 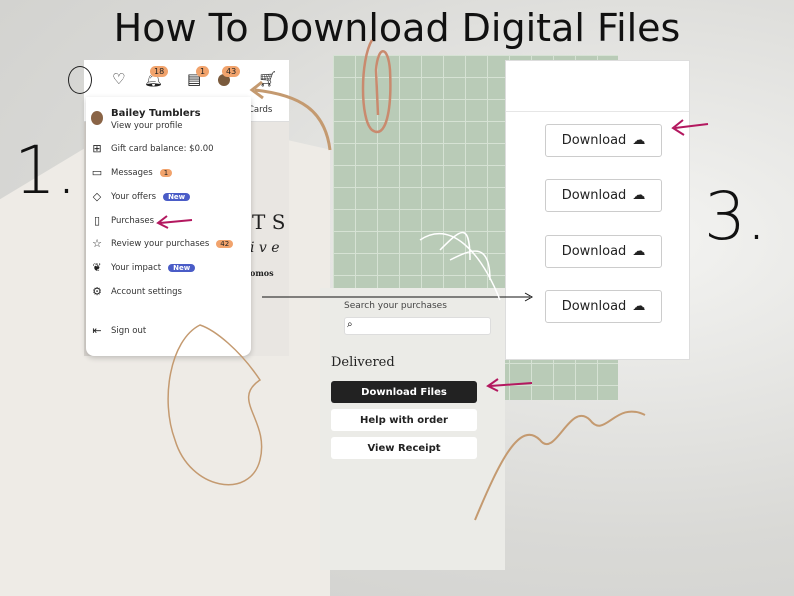 What do you see at coordinates (460, 266) in the screenshot?
I see `leaf-doodle` at bounding box center [460, 266].